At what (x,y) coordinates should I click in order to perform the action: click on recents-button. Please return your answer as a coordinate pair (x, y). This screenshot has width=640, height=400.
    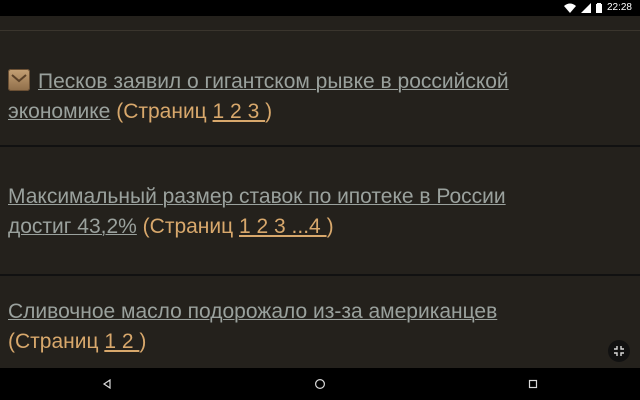
    Looking at the image, I should click on (533, 384).